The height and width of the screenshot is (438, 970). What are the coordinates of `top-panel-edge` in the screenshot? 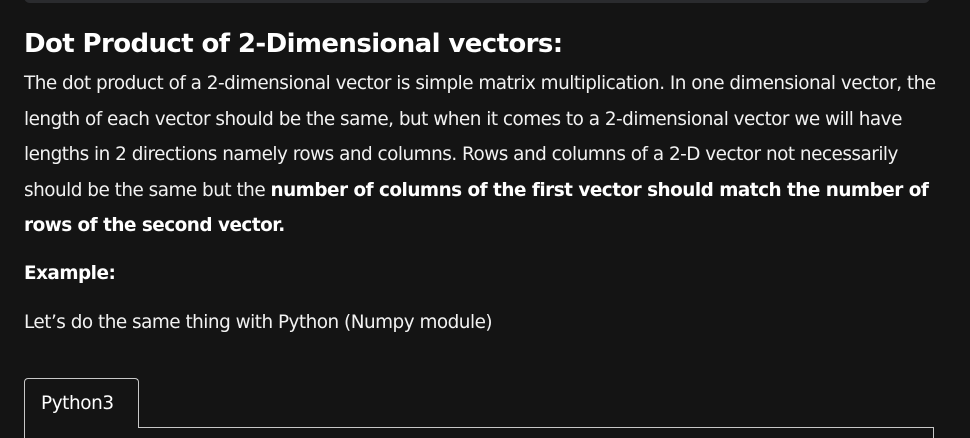 It's located at (477, 1).